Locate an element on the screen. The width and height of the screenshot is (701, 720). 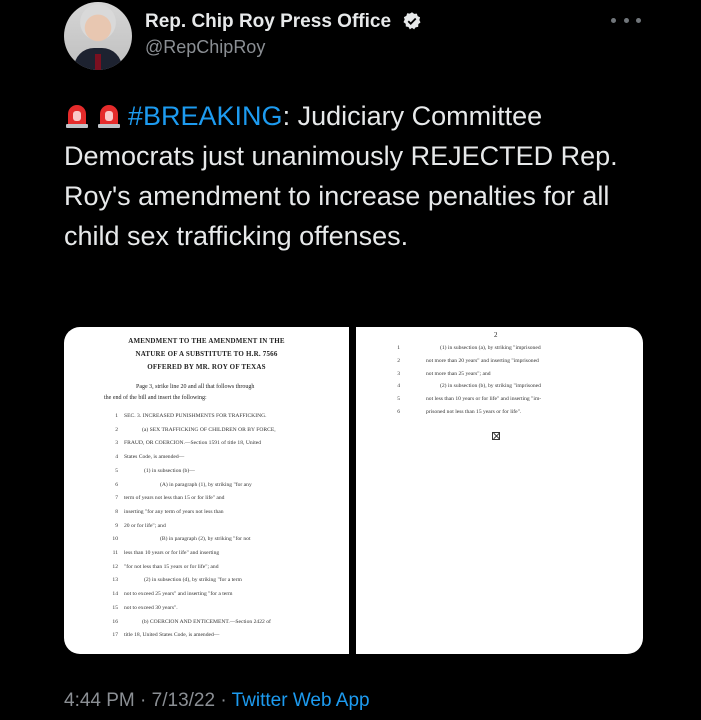
doc-line-text: not to exceed 30 years". is located at coordinates (151, 607).